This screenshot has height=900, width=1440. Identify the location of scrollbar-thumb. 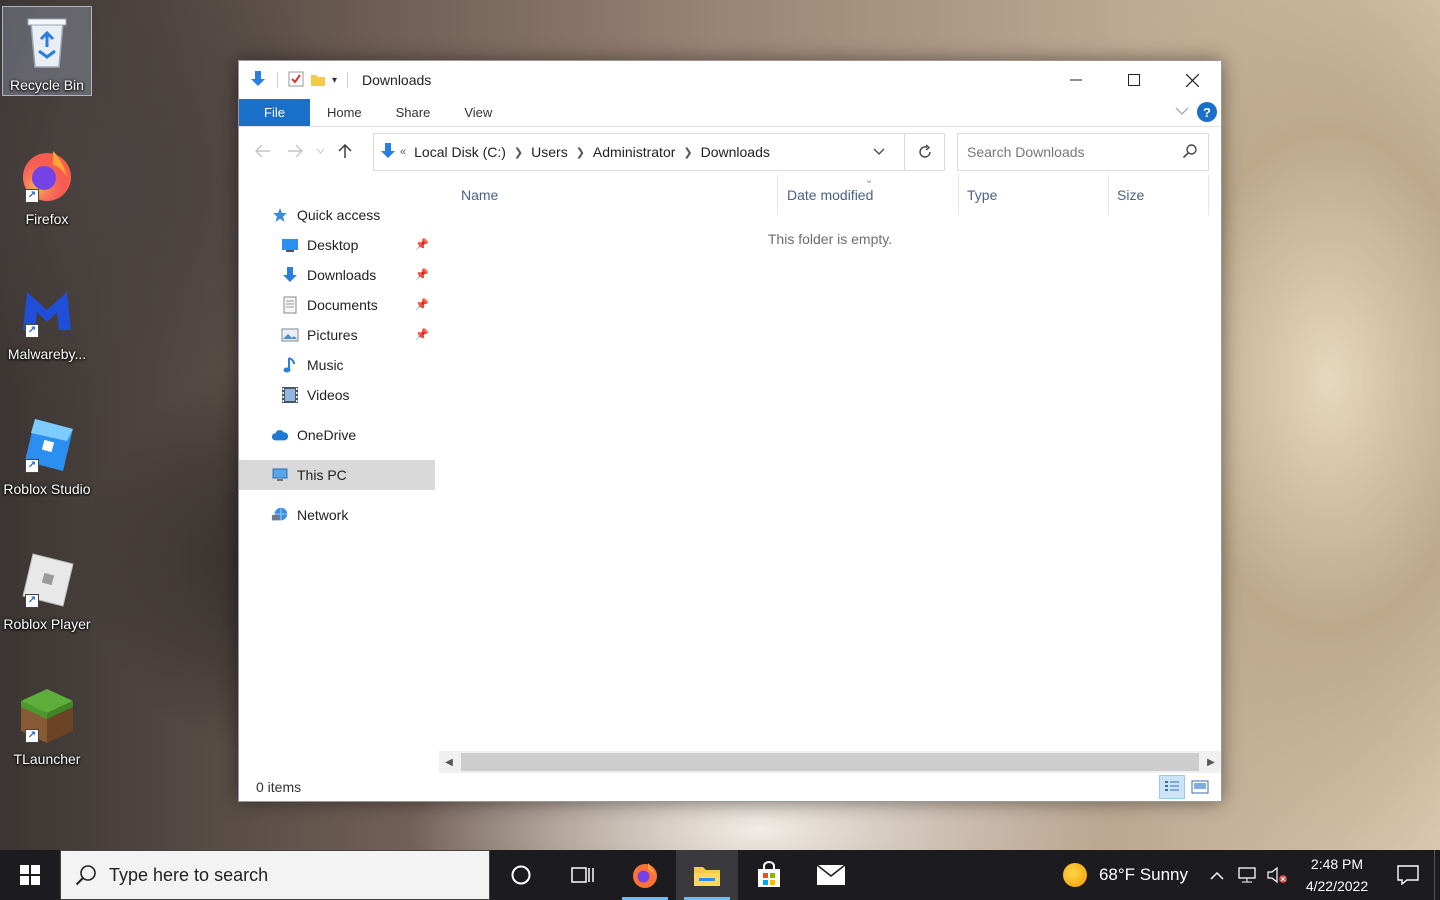
(830, 762).